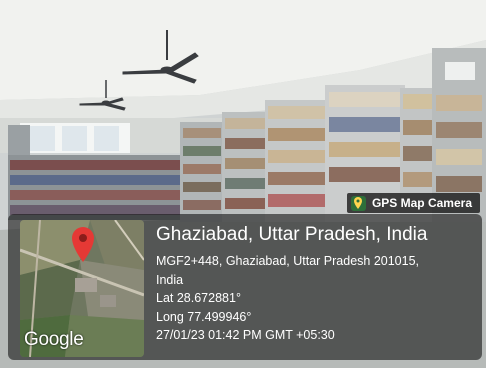  Describe the element at coordinates (198, 298) in the screenshot. I see `latitude-value: Lat 28.672881°` at that location.